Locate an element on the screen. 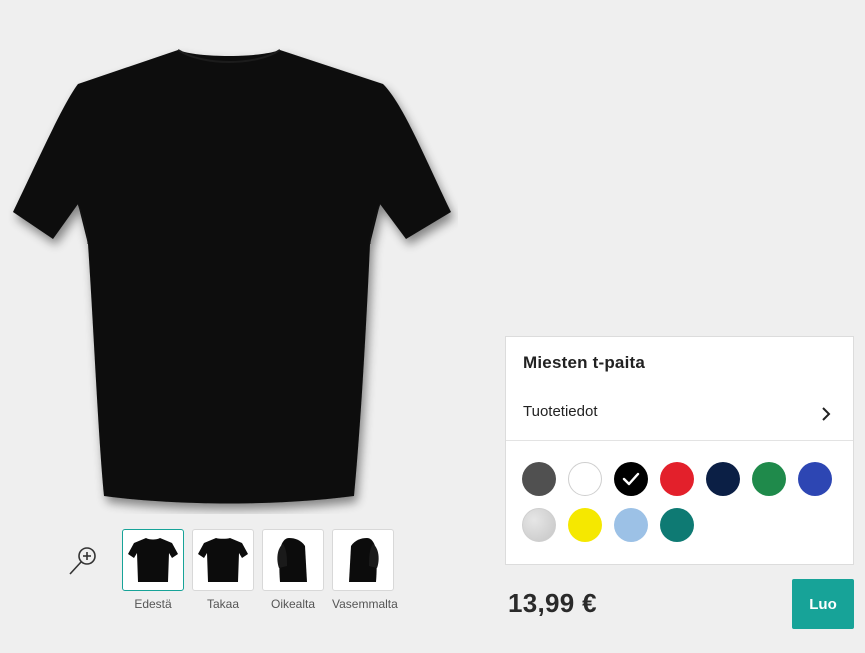 The width and height of the screenshot is (865, 653). color-swatch-red is located at coordinates (677, 479).